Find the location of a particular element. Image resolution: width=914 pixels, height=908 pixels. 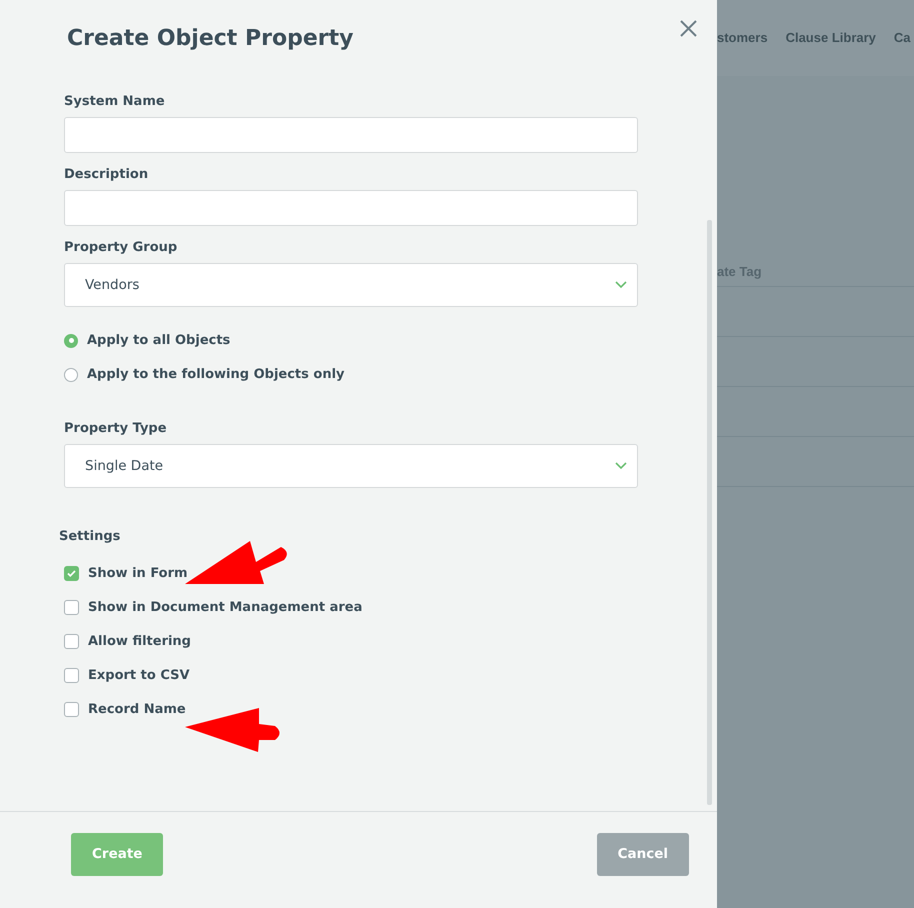

checkmark-icon is located at coordinates (71, 573).